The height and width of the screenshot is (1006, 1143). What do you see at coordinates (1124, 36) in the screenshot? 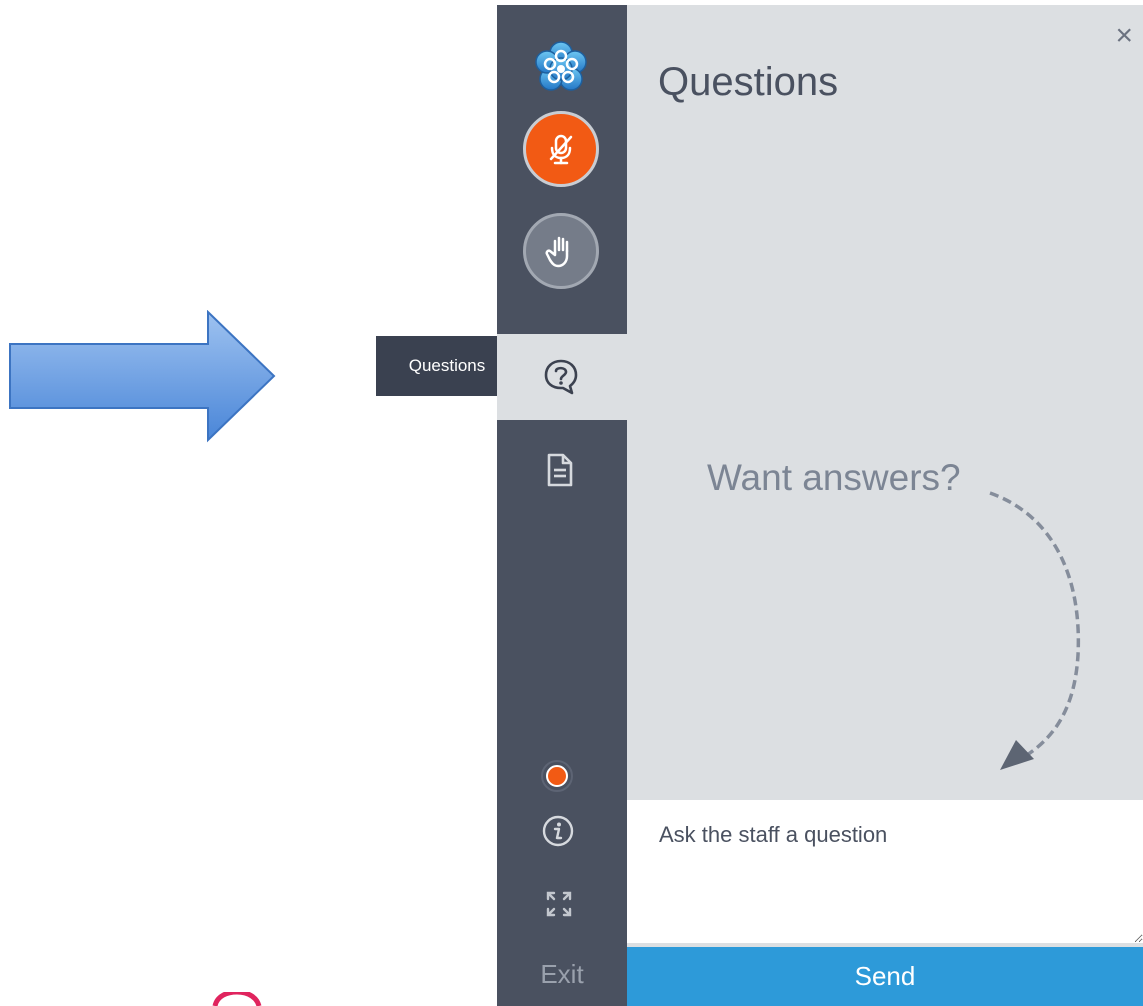
I see `close-icon: ×` at bounding box center [1124, 36].